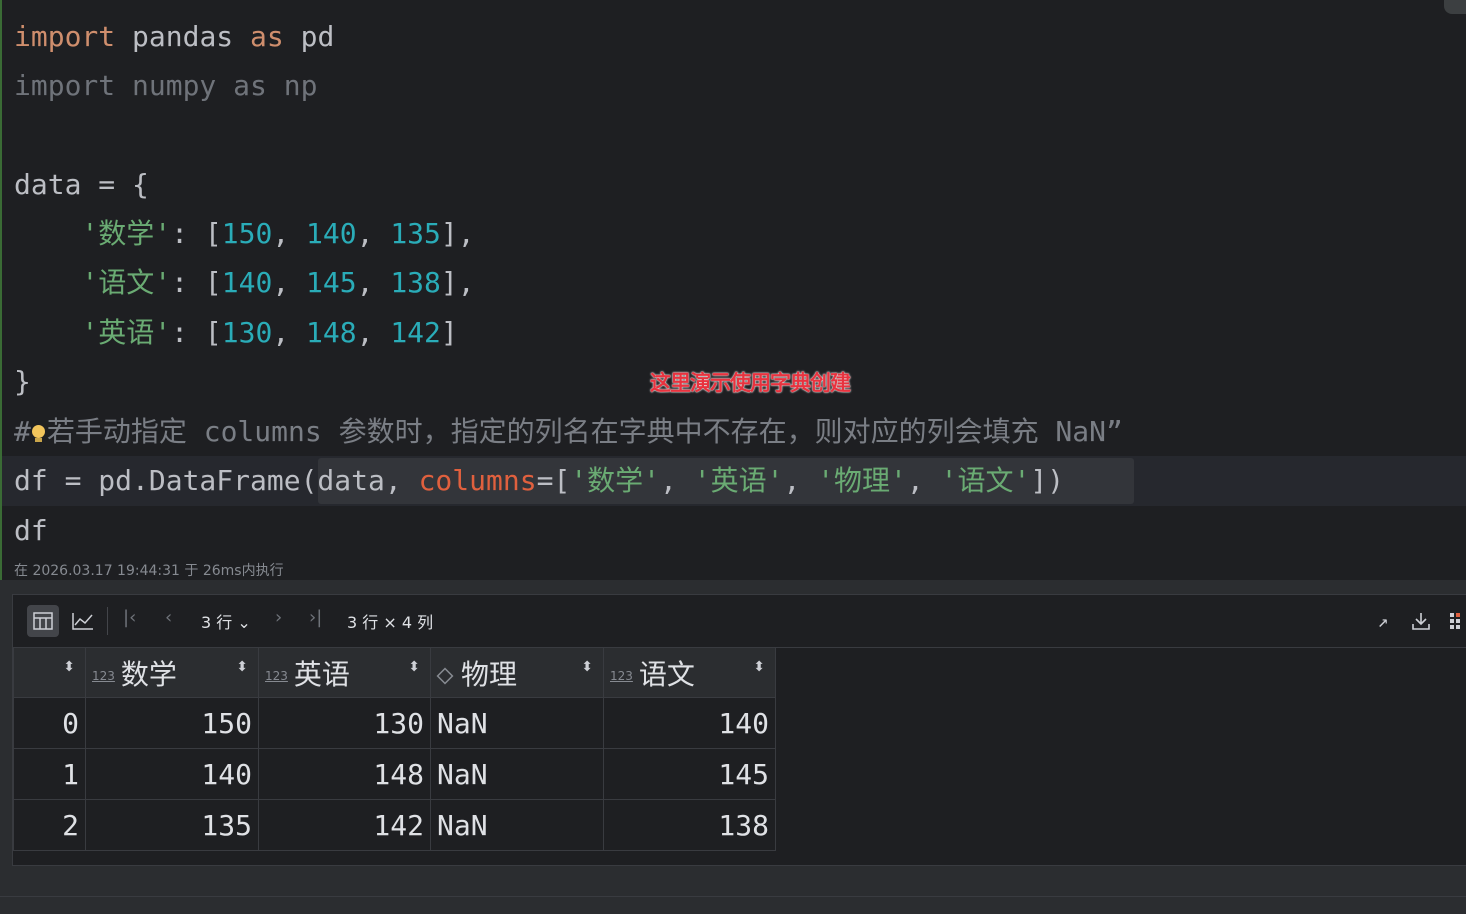  Describe the element at coordinates (129, 617) in the screenshot. I see `first-page-icon: |‹` at that location.